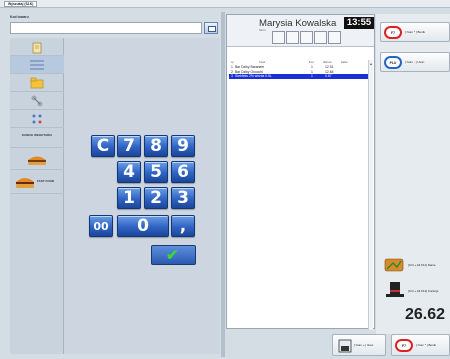  Describe the element at coordinates (312, 76) in the screenshot. I see `row-qty: 1` at that location.